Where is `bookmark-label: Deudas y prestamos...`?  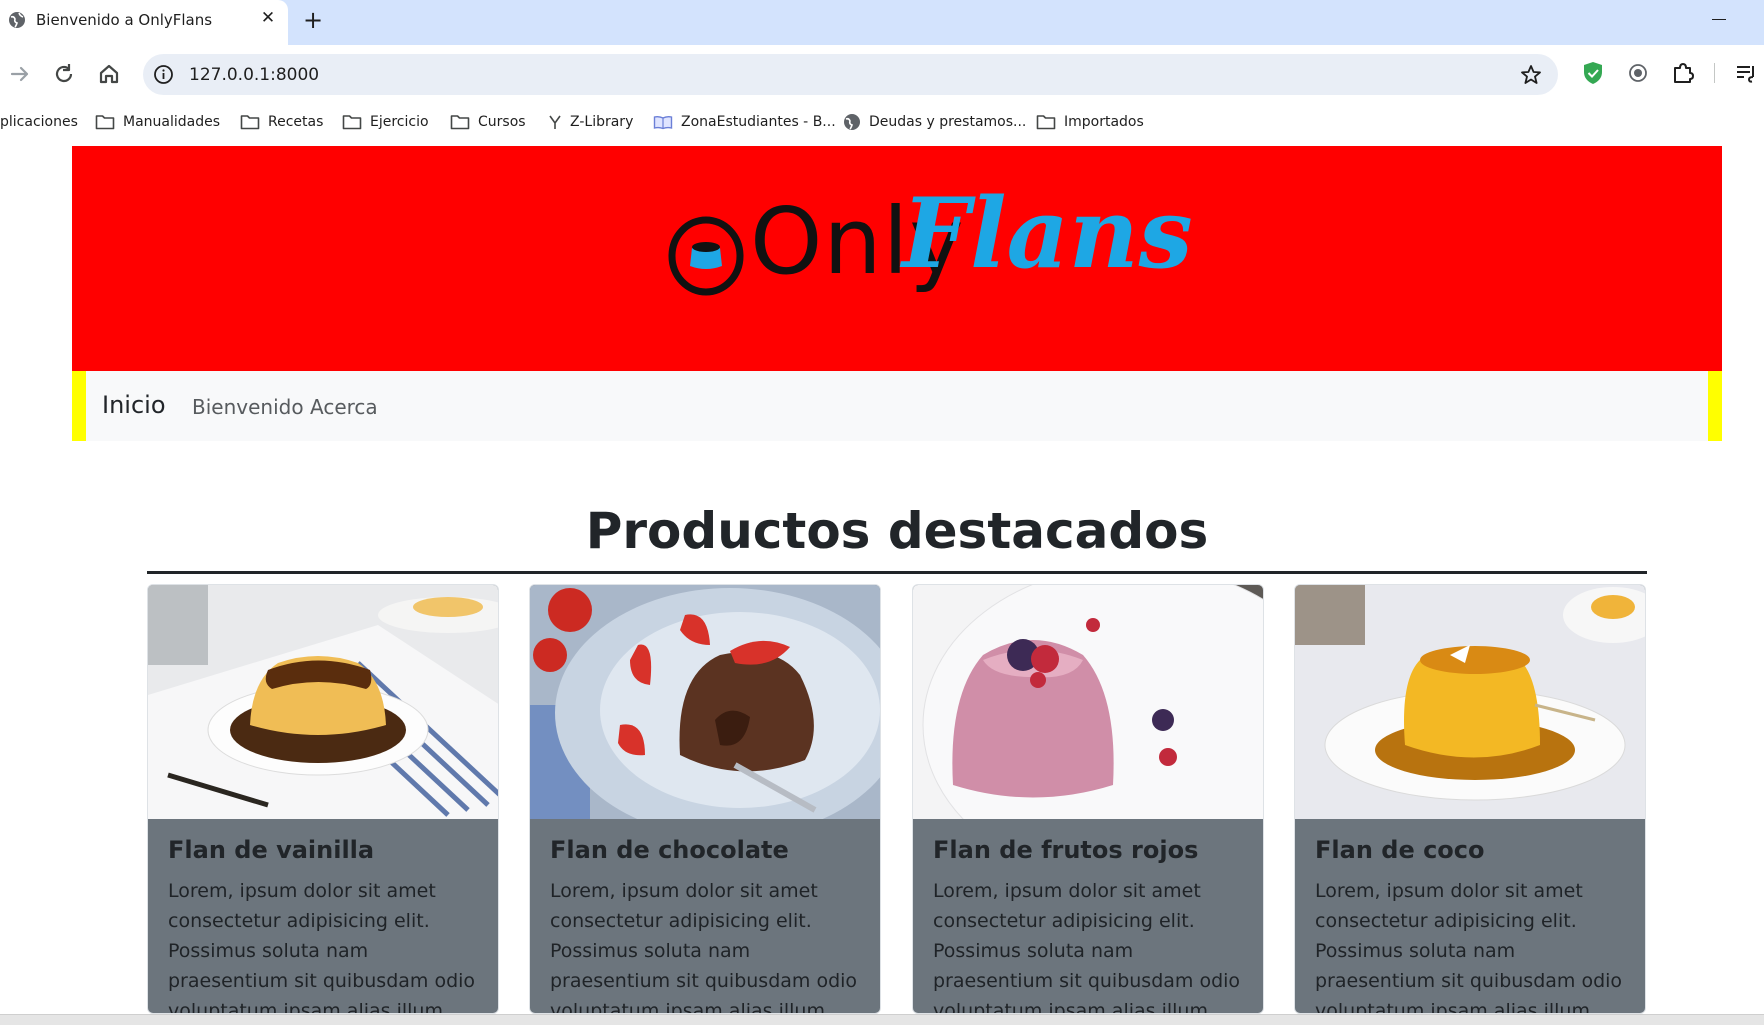
bookmark-label: Deudas y prestamos... is located at coordinates (948, 122).